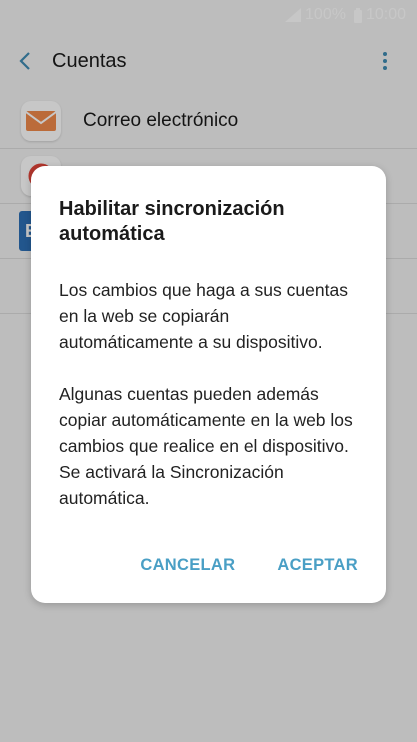 Image resolution: width=417 pixels, height=742 pixels. I want to click on dialog-title: Habilitar sincronización automática, so click(172, 221).